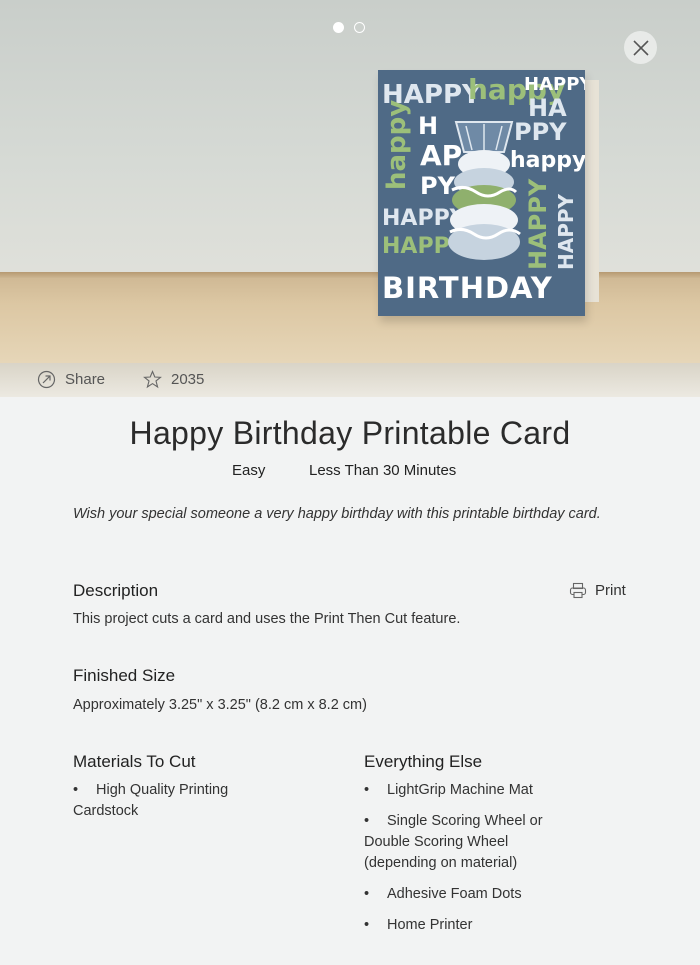 This screenshot has width=700, height=965. I want to click on favorite-button: 2035, so click(173, 379).